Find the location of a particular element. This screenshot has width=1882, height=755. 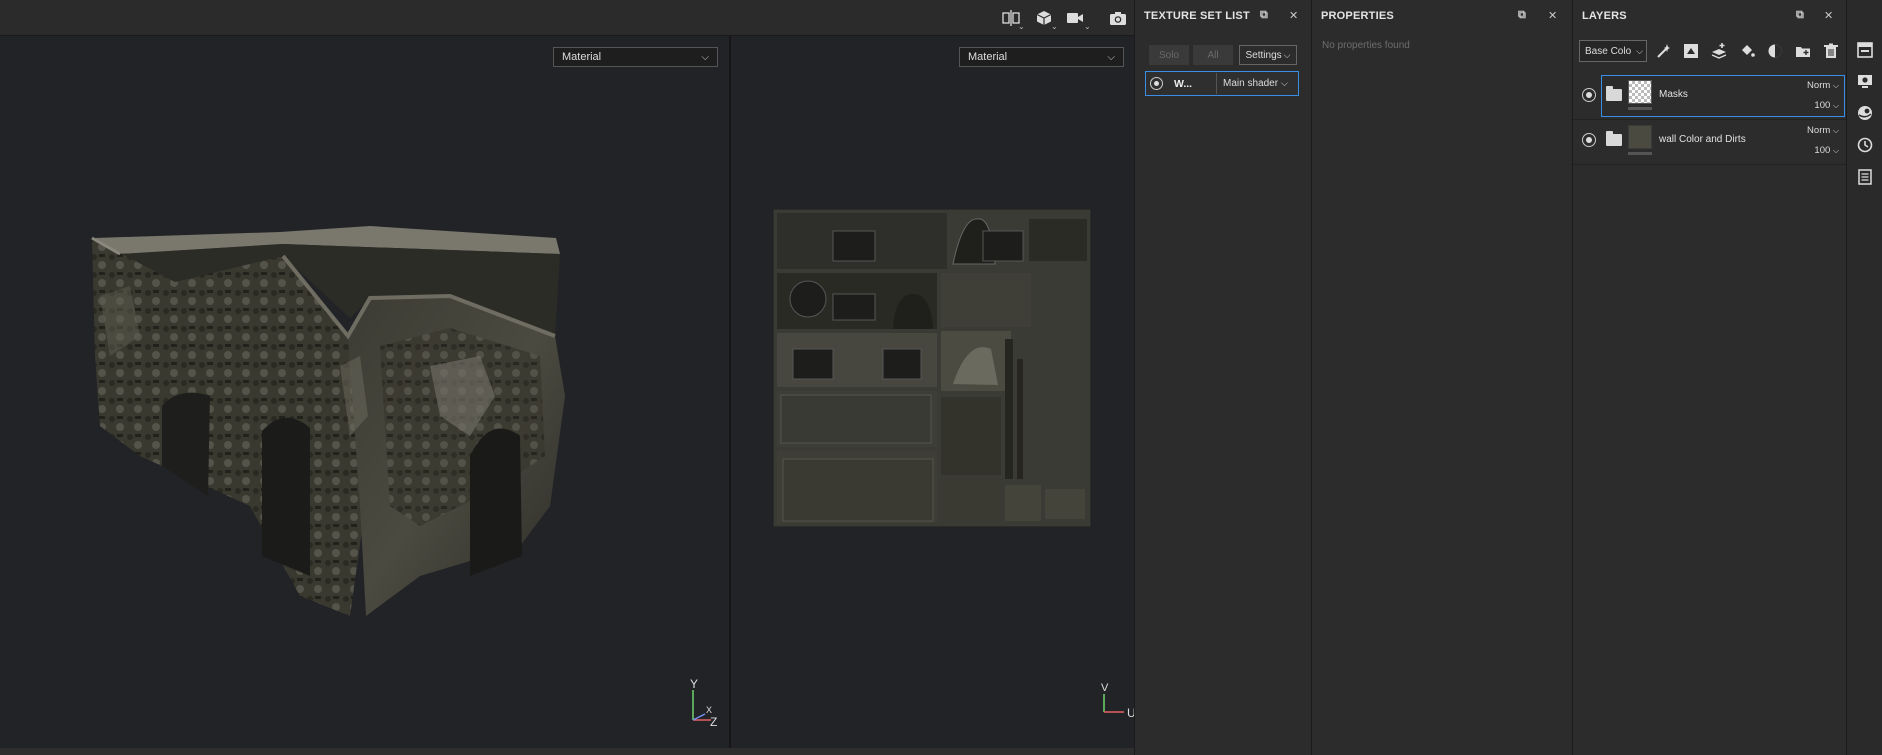

layer-row-masks: Masks Norm ⌵ 100 ⌵ is located at coordinates (1710, 96).